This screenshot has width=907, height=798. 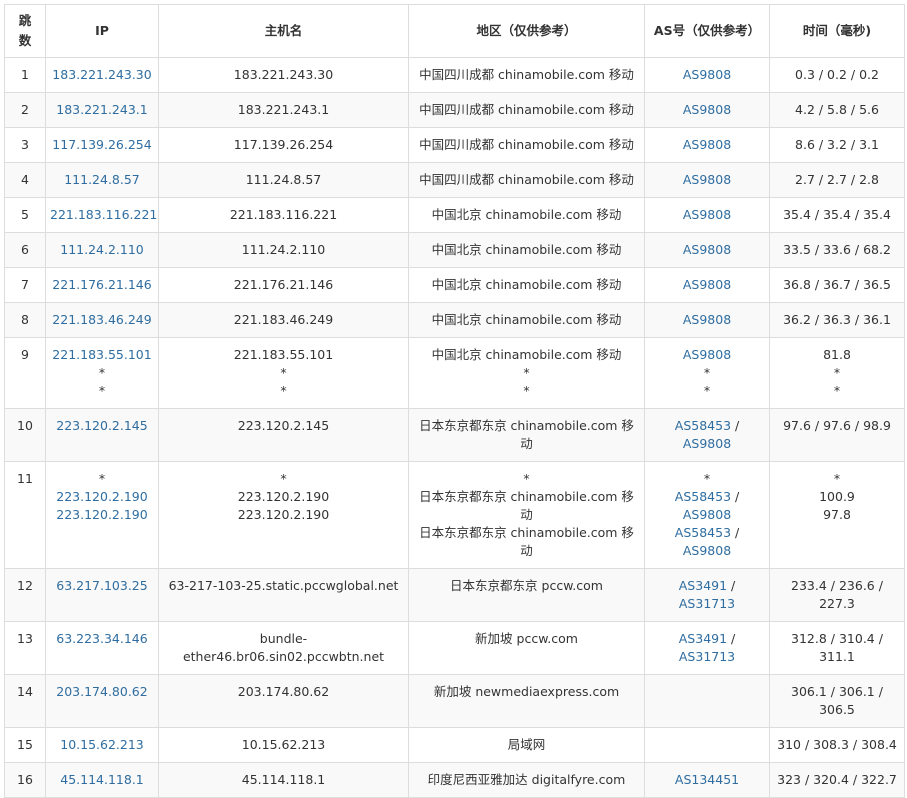 I want to click on time-text: *, so click(x=837, y=478).